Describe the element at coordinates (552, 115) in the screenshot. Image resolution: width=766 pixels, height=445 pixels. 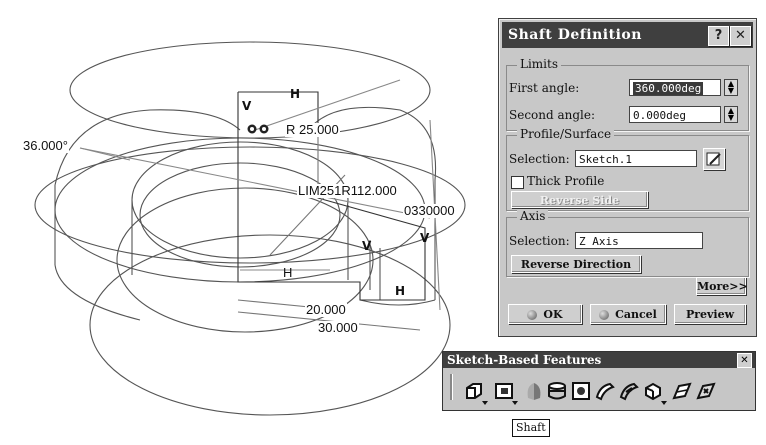
I see `second-angle-label: Second angle:` at that location.